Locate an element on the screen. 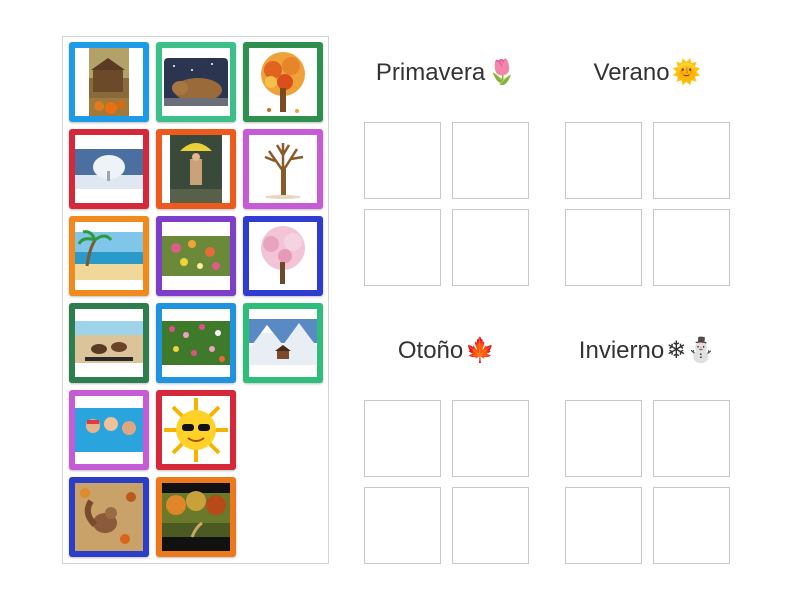  tile-rain-umbrella is located at coordinates (196, 169).